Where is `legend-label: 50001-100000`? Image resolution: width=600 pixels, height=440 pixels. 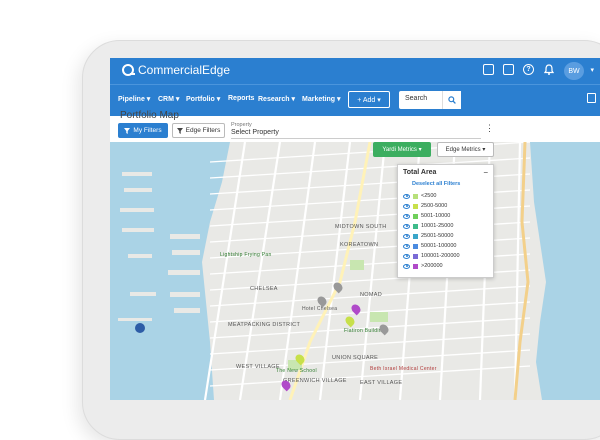
legend-label: 50001-100000 is located at coordinates (439, 246).